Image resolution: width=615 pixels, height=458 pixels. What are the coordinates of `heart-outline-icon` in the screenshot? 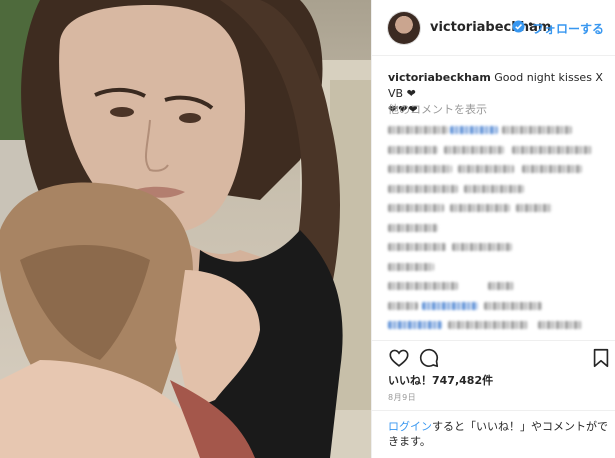 It's located at (399, 358).